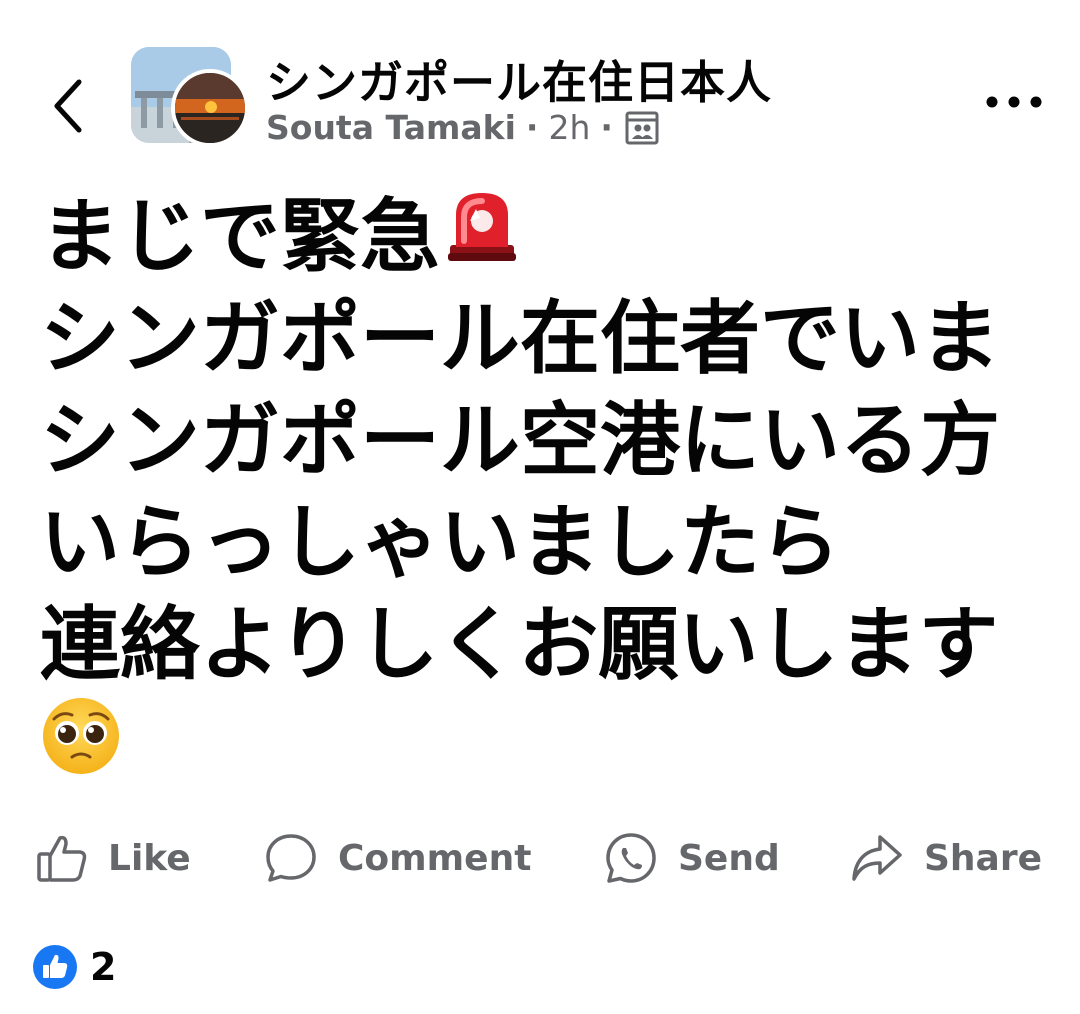  I want to click on reaction-summary: 2, so click(74, 967).